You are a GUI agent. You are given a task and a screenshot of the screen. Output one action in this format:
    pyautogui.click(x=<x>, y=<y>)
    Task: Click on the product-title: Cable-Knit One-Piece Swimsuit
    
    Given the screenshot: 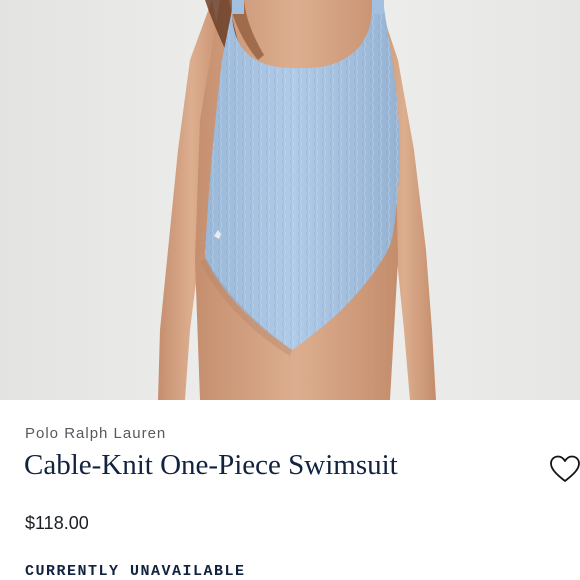 What is the action you would take?
    pyautogui.click(x=211, y=465)
    